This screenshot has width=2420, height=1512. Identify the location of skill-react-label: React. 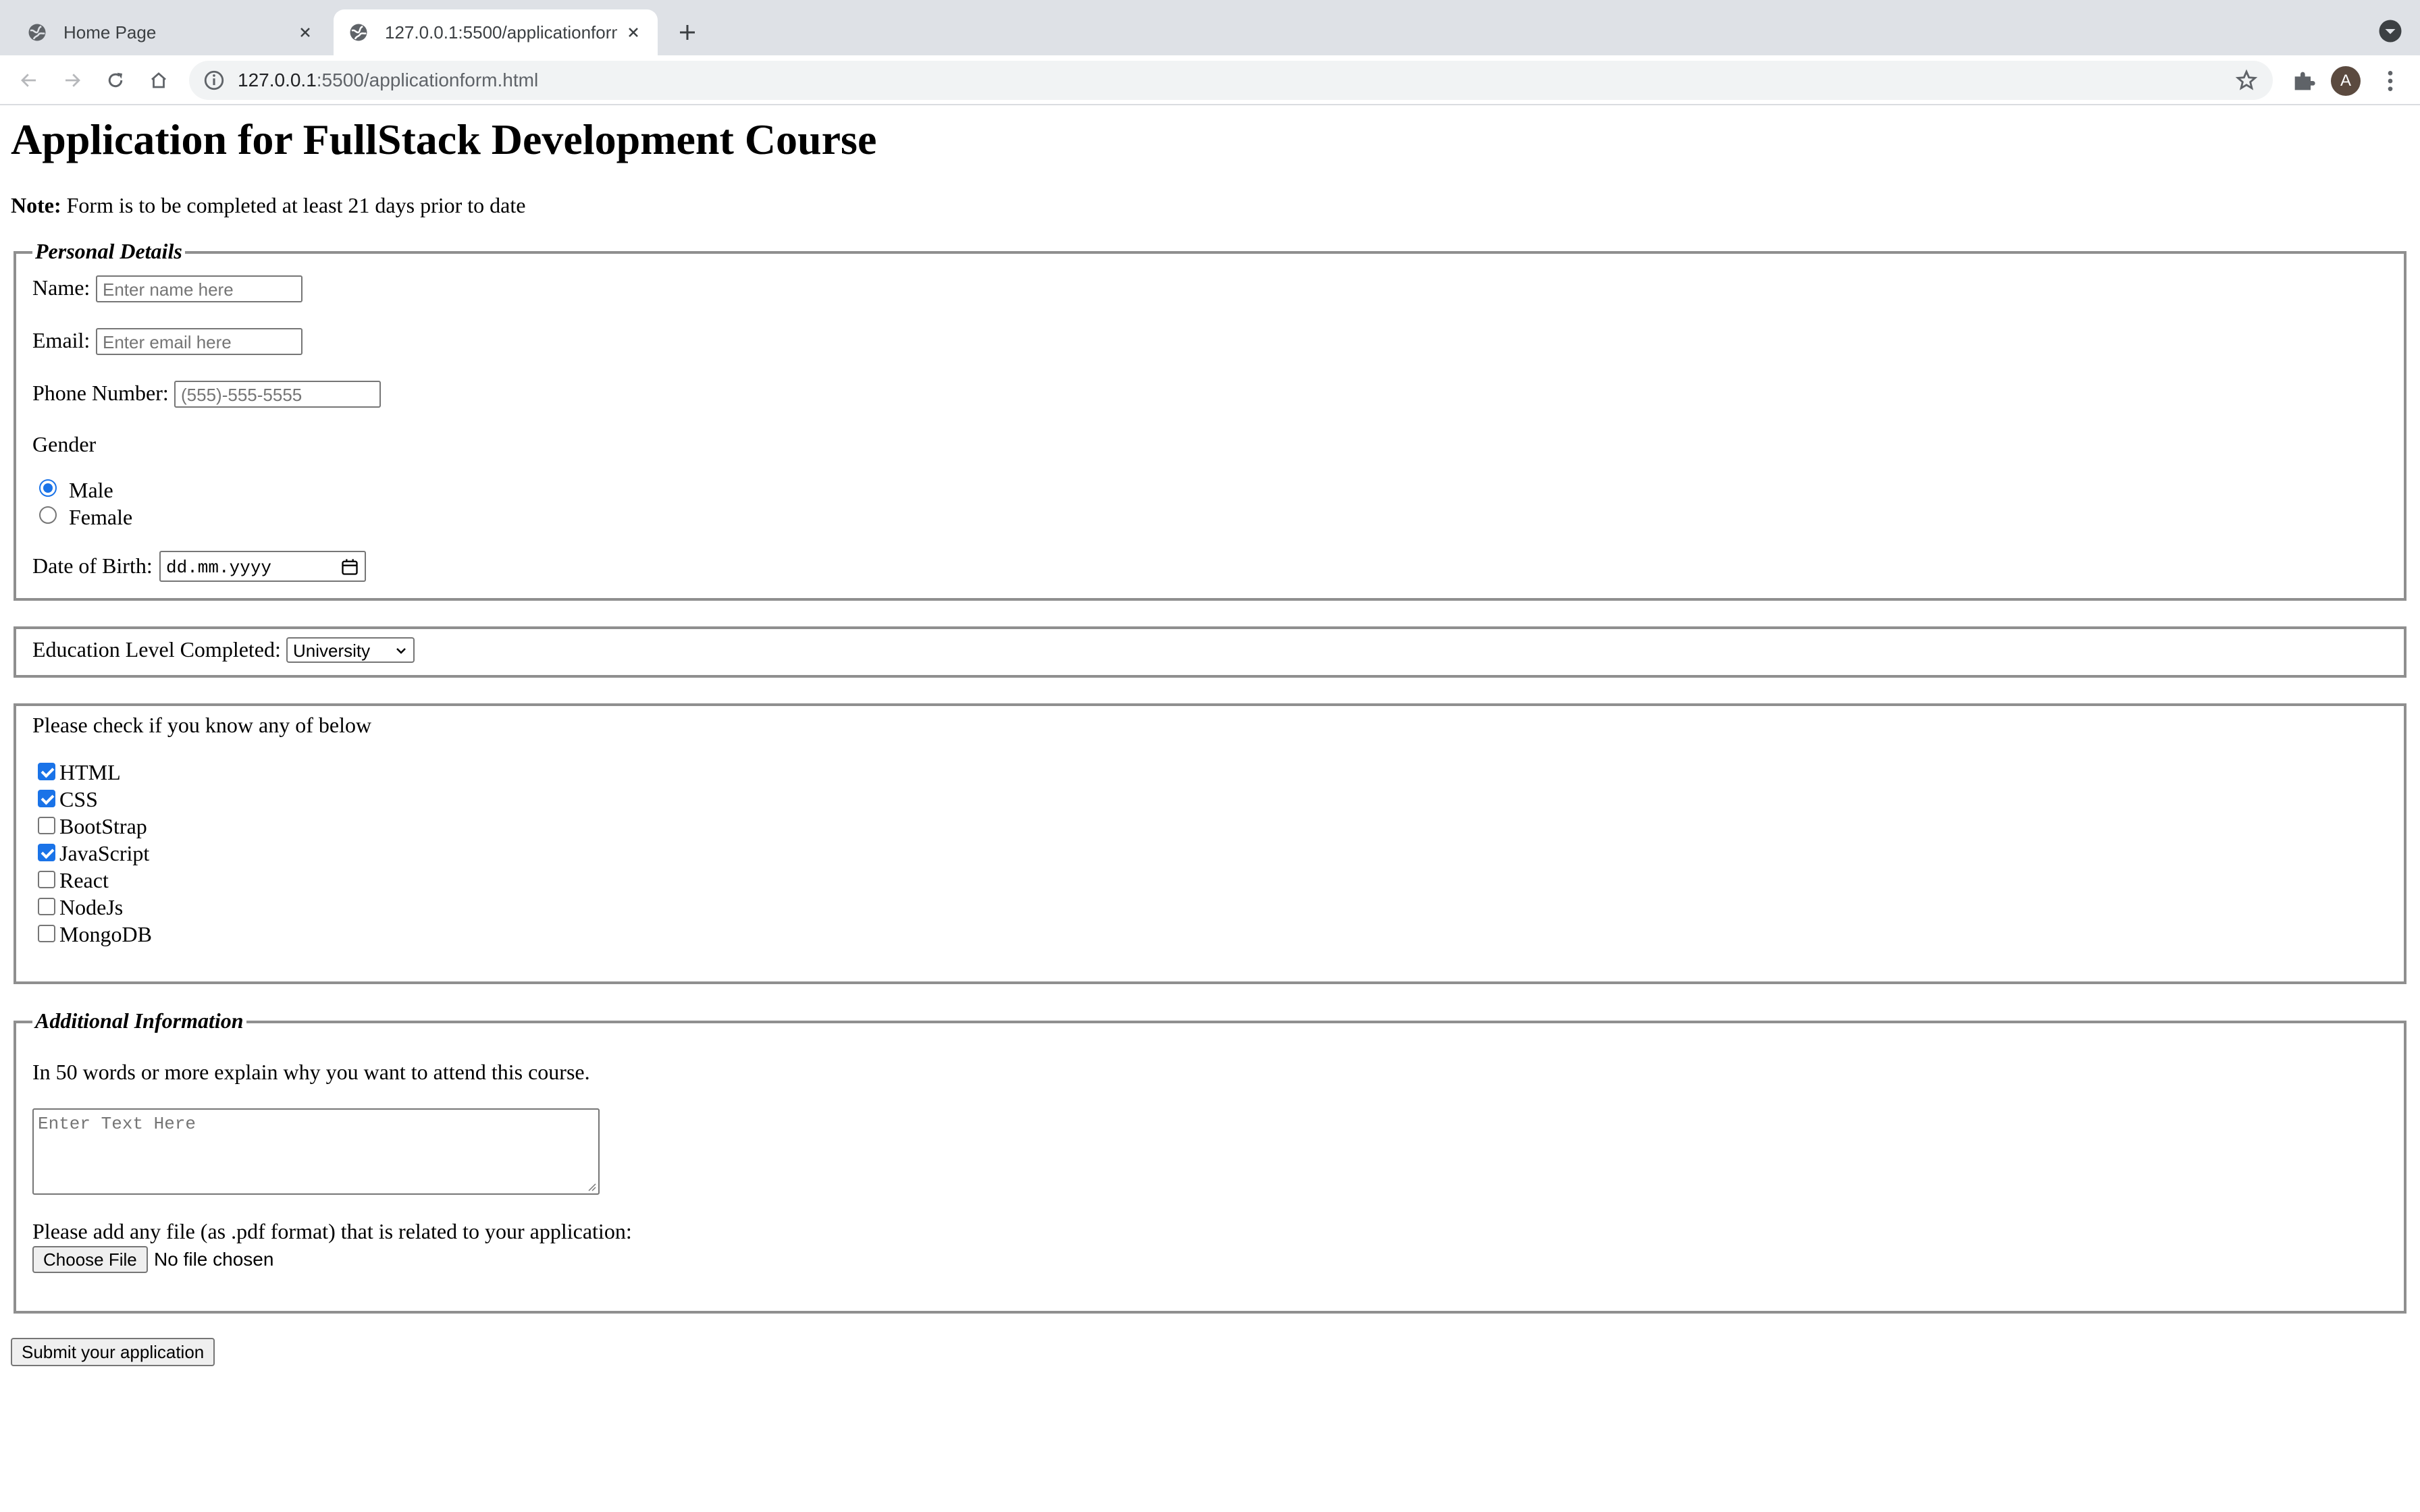
(84, 880).